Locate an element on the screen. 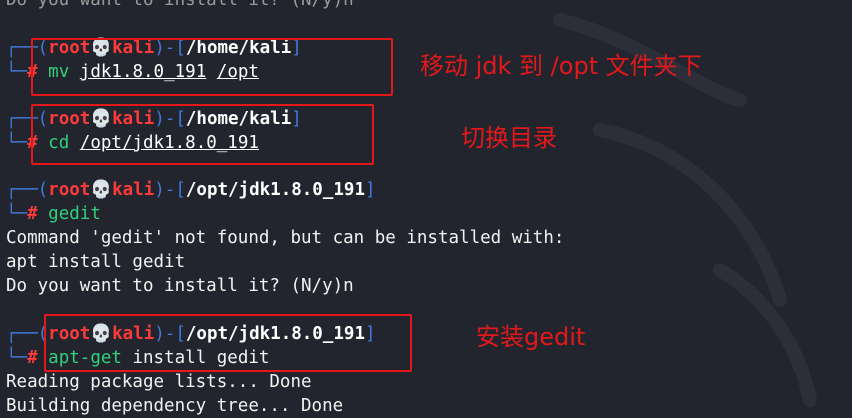 The image size is (852, 418). terminal-output-line: apt install gedit is located at coordinates (96, 262).